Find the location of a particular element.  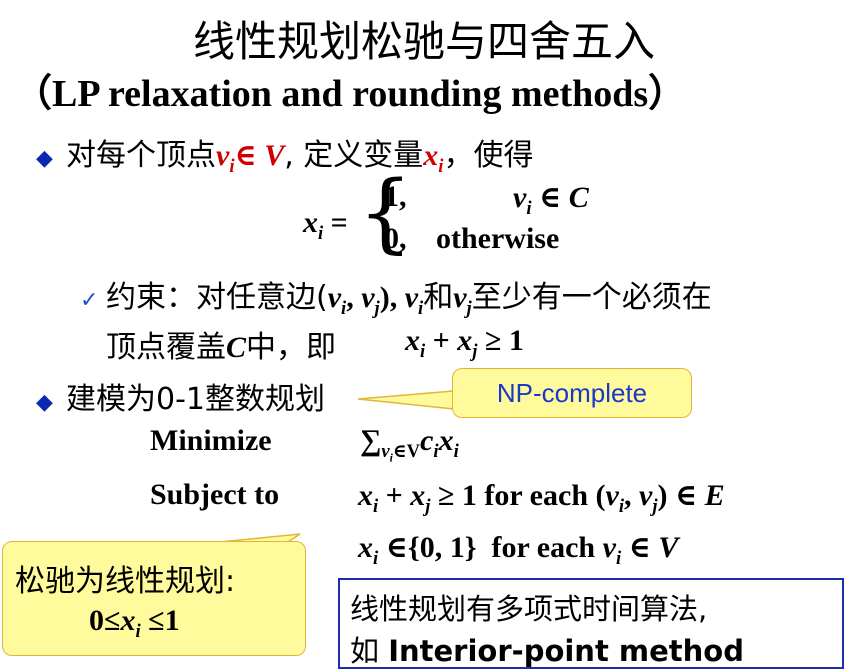

np-complete-callout: NP-complete is located at coordinates (572, 393).